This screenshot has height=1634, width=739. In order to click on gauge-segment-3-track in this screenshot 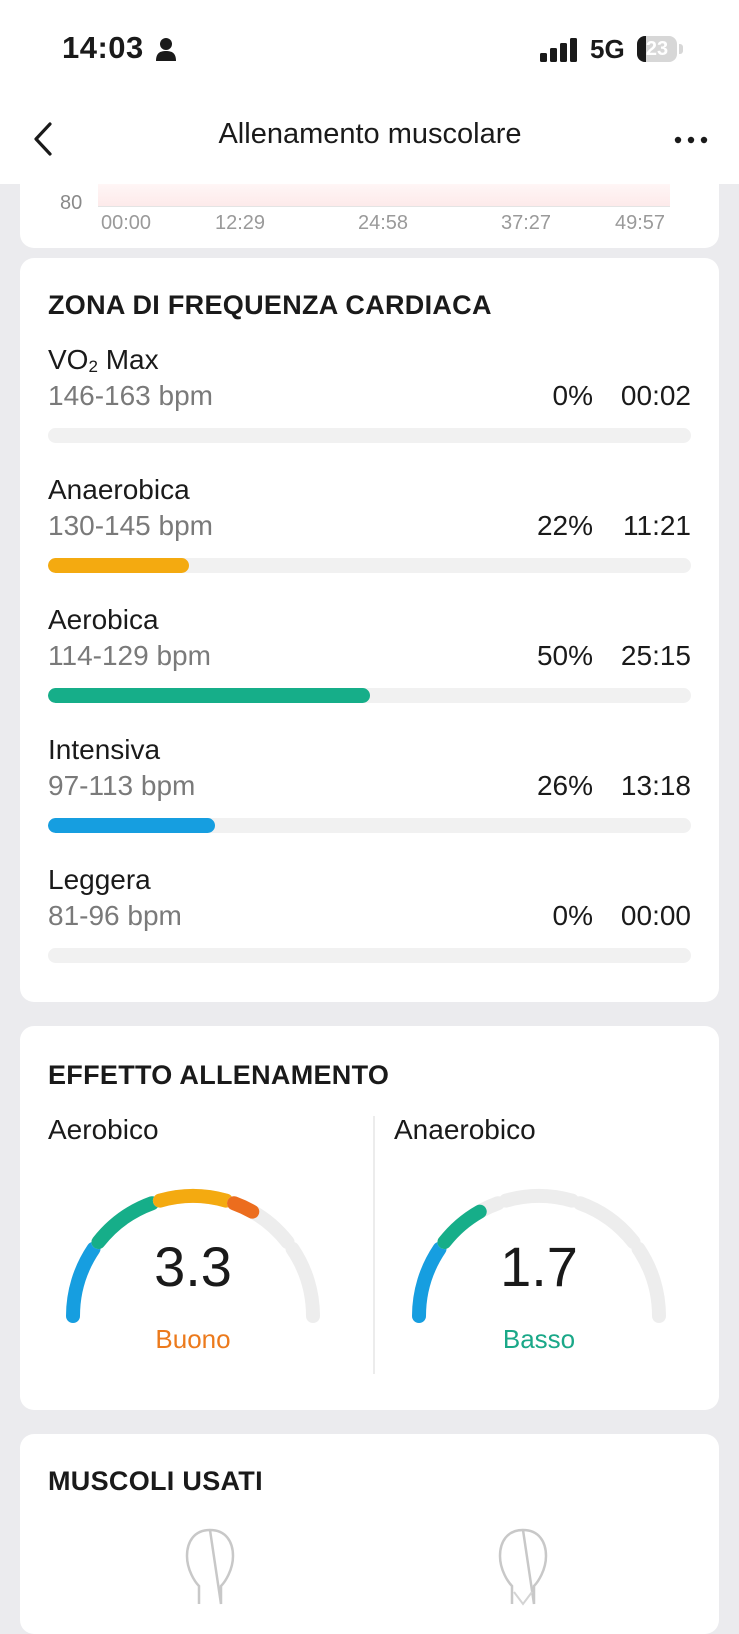, I will do `click(539, 1198)`.